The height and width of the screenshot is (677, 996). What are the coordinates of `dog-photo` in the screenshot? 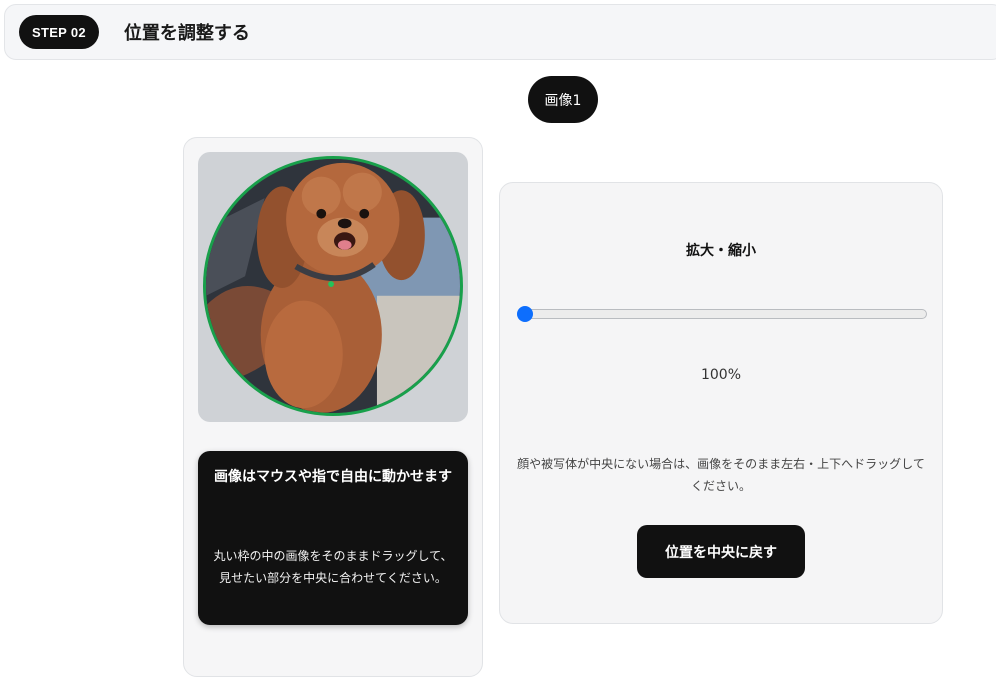 It's located at (333, 286).